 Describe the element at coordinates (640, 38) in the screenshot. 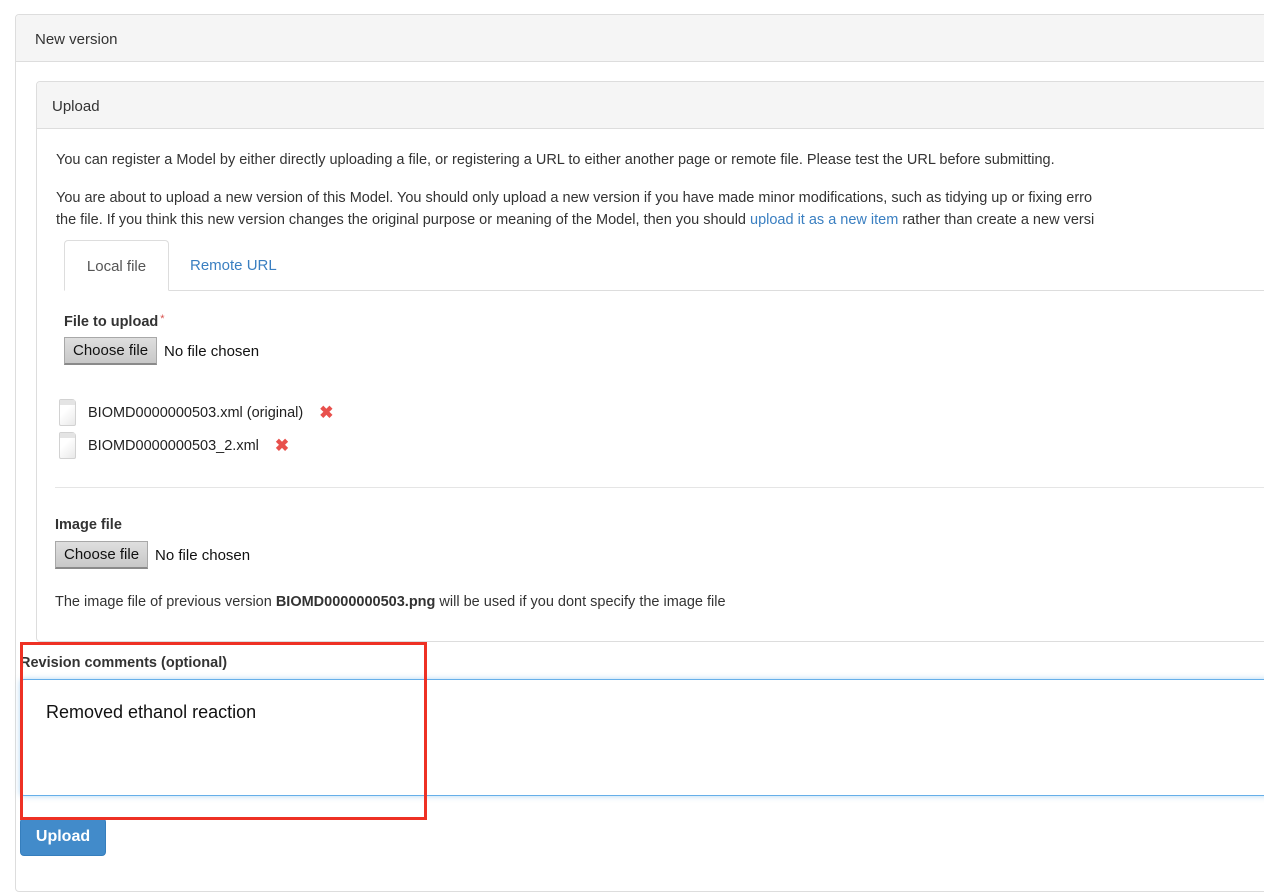

I see `panel-heading: New version` at that location.